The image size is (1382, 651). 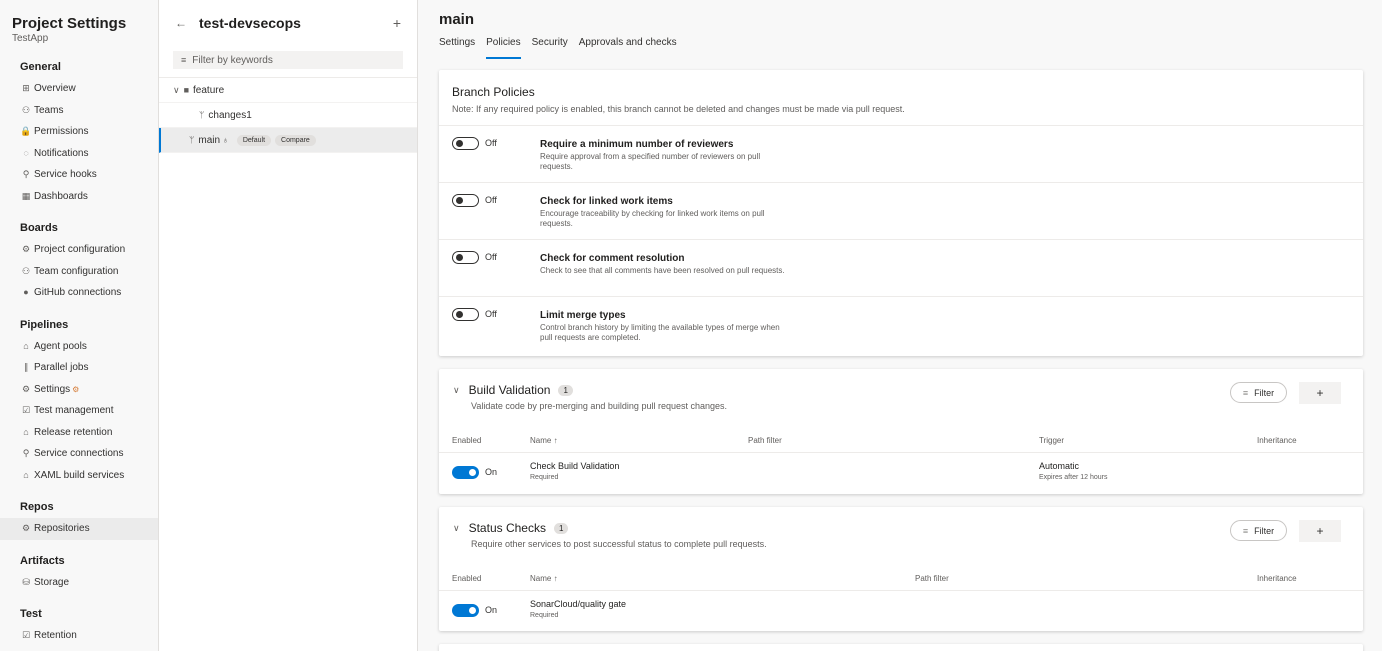 What do you see at coordinates (901, 609) in the screenshot?
I see `table-row: On SonarCloud/quality gate Required` at bounding box center [901, 609].